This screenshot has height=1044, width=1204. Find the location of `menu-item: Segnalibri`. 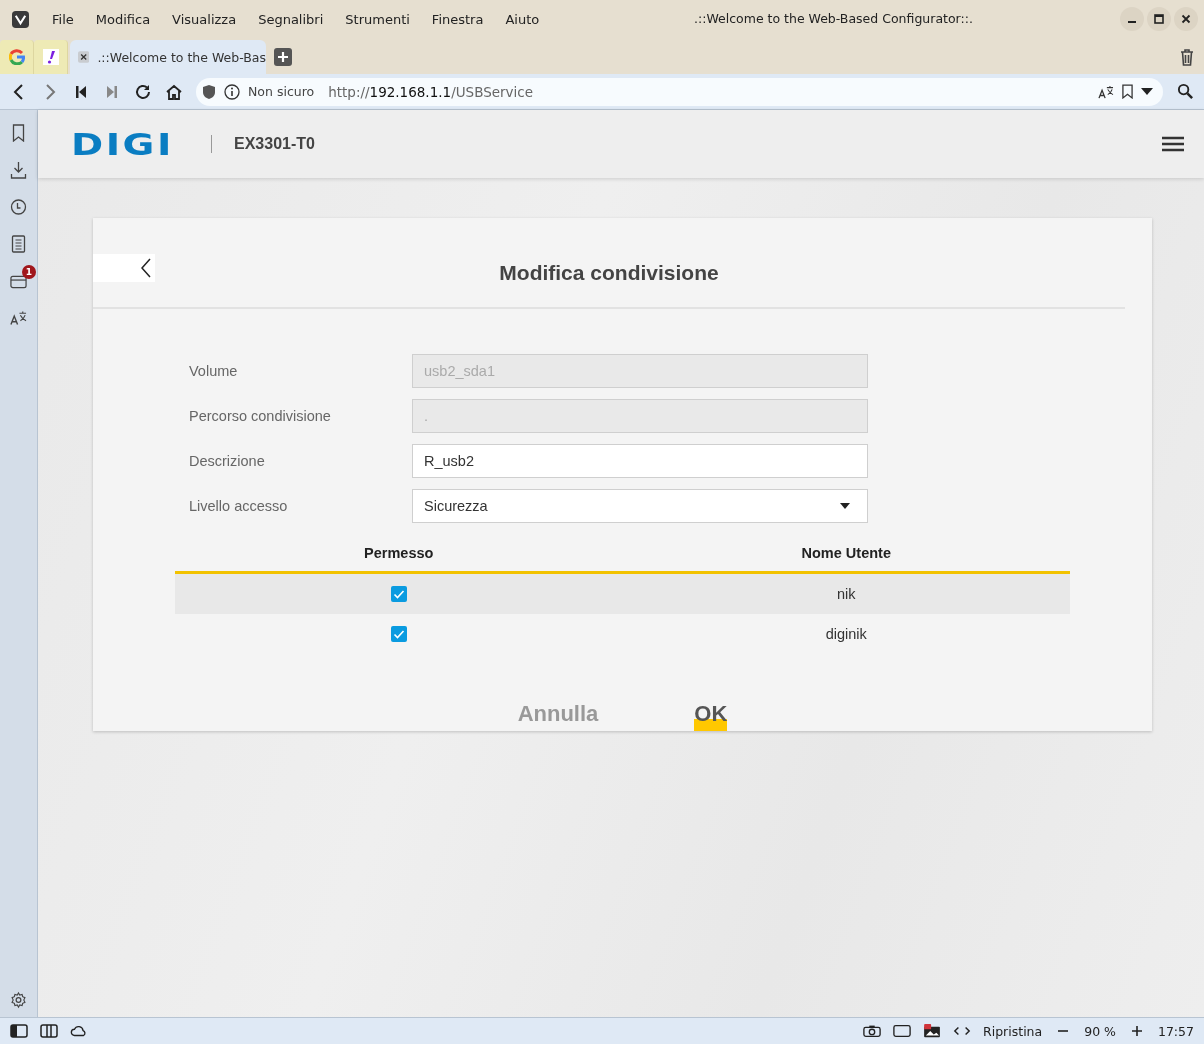

menu-item: Segnalibri is located at coordinates (291, 19).